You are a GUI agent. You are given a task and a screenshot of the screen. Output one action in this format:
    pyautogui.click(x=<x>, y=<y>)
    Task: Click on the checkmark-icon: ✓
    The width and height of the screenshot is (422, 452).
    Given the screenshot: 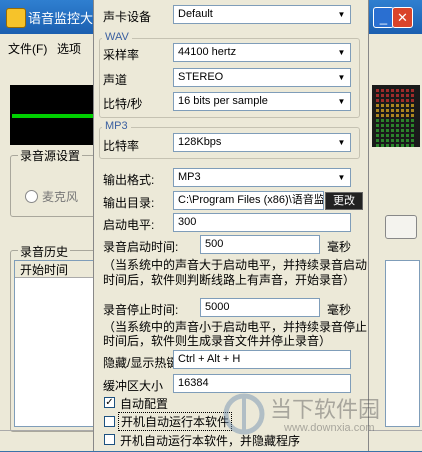 What is the action you would take?
    pyautogui.click(x=109, y=402)
    